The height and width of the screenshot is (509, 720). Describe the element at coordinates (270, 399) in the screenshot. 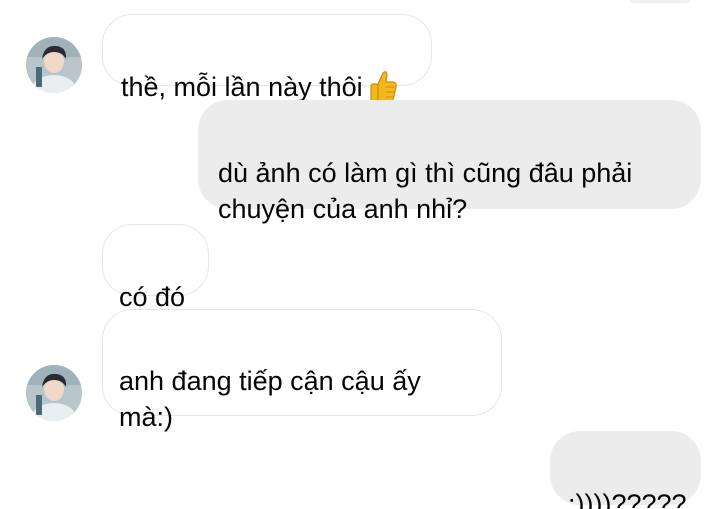

I see `message-text: anh đang tiếp cận cậu ấy mà:)` at that location.